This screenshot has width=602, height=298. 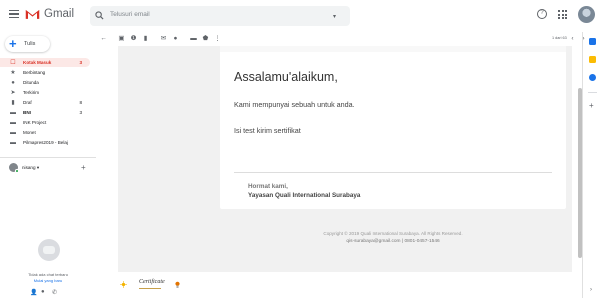 What do you see at coordinates (592, 77) in the screenshot?
I see `tasks-icon` at bounding box center [592, 77].